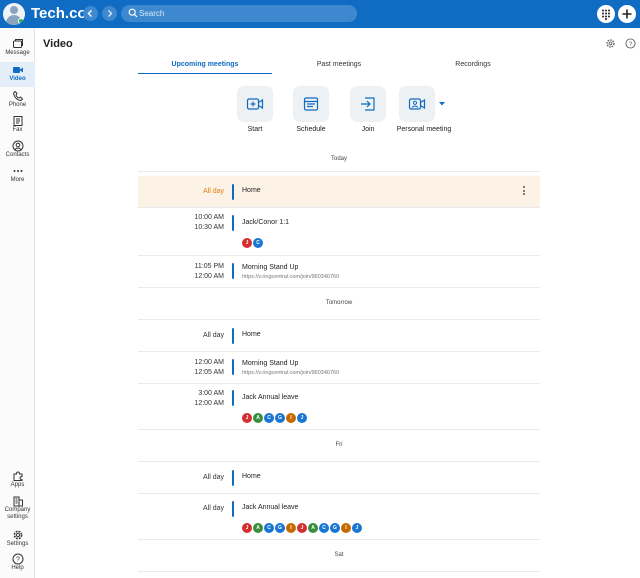 The height and width of the screenshot is (578, 640). I want to click on tab-past-meetings: Past meetings, so click(339, 66).